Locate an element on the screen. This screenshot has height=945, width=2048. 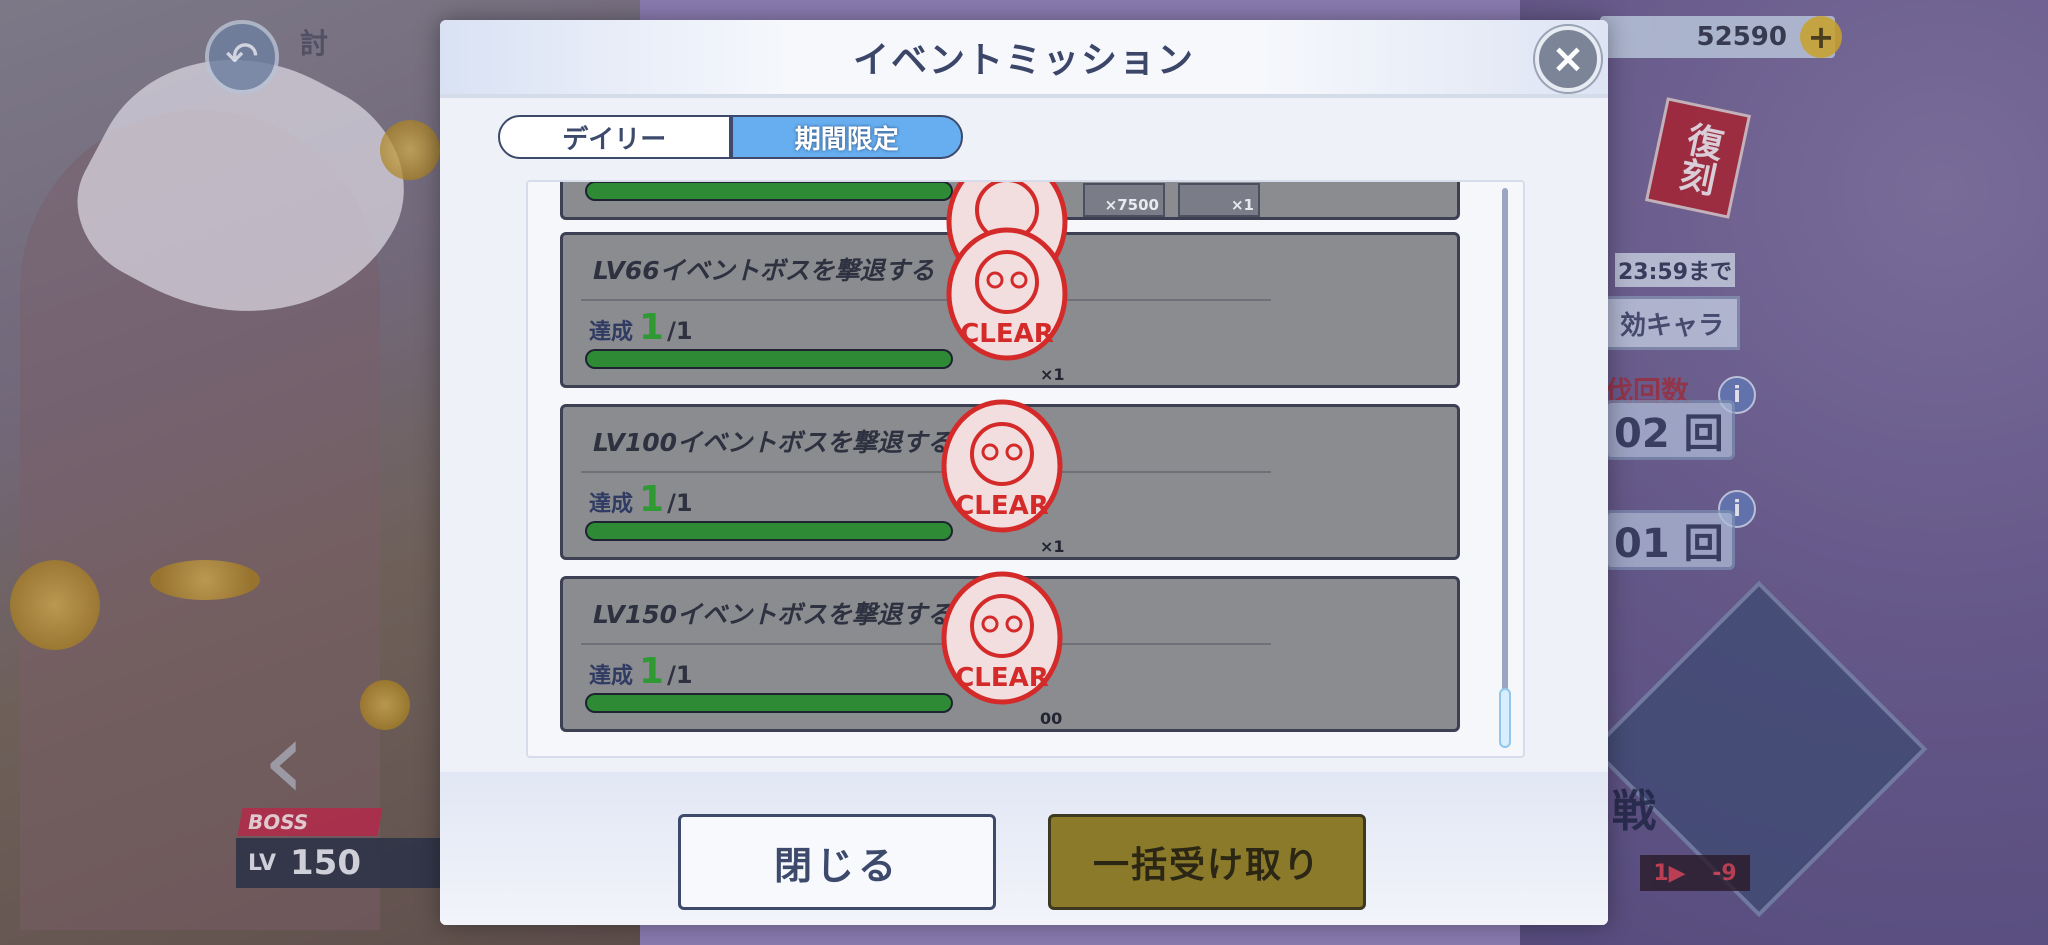
defeat-count-box: 01 回 is located at coordinates (1670, 540).